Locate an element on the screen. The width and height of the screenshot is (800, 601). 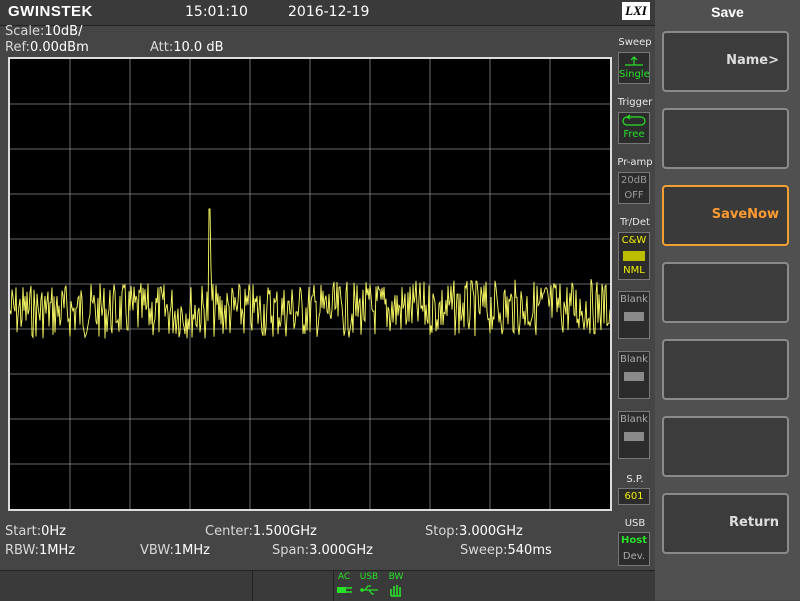
top-status-bar: GWINSTEK 15:01:10 2016-12-19 LXI is located at coordinates (327, 13).